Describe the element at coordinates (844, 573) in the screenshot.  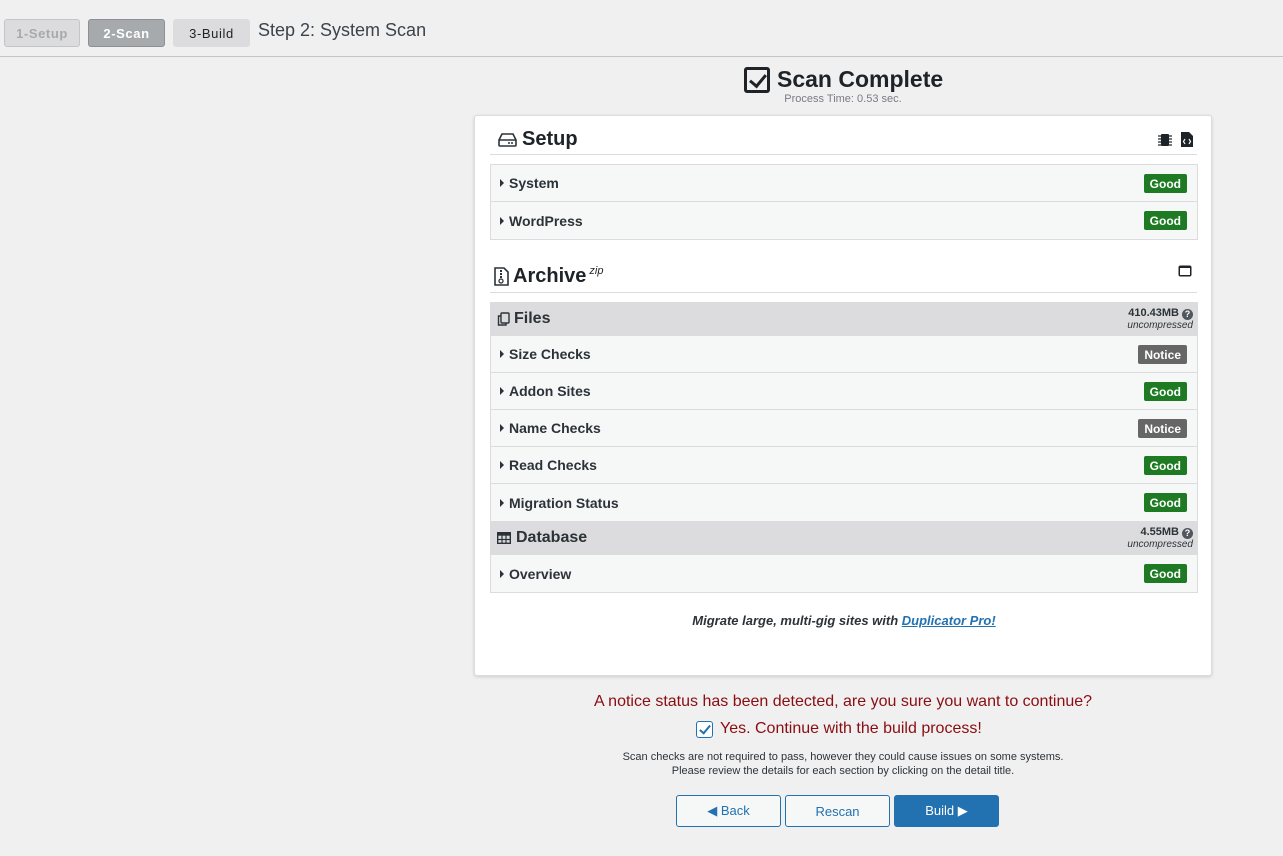
I see `database-row-overview: Overview Good` at that location.